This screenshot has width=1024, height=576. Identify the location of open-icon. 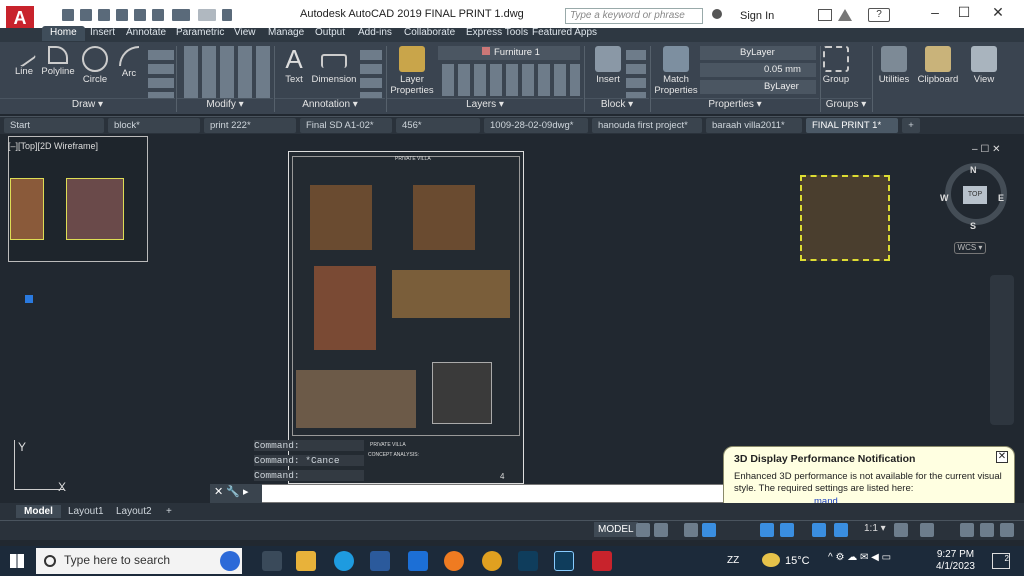
(86, 15).